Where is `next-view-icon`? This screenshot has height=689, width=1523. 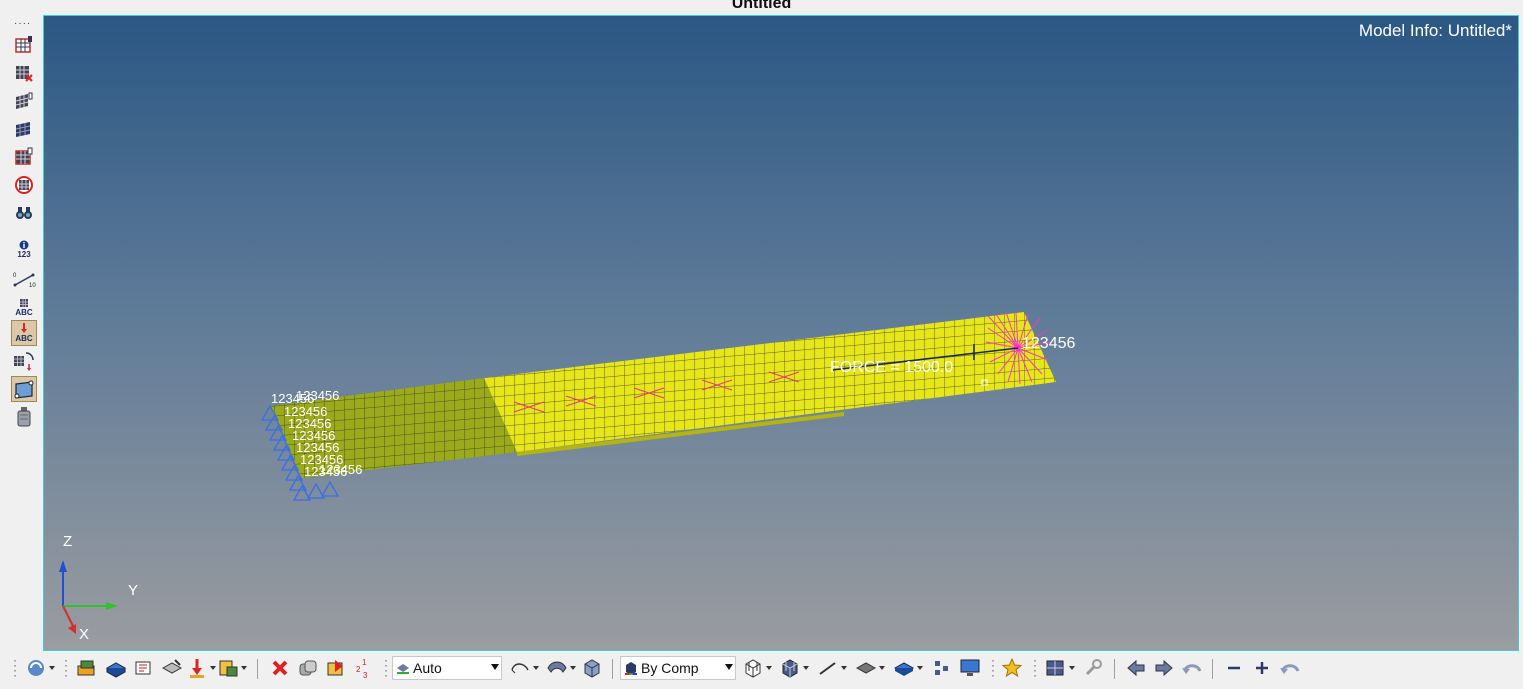
next-view-icon is located at coordinates (1164, 668).